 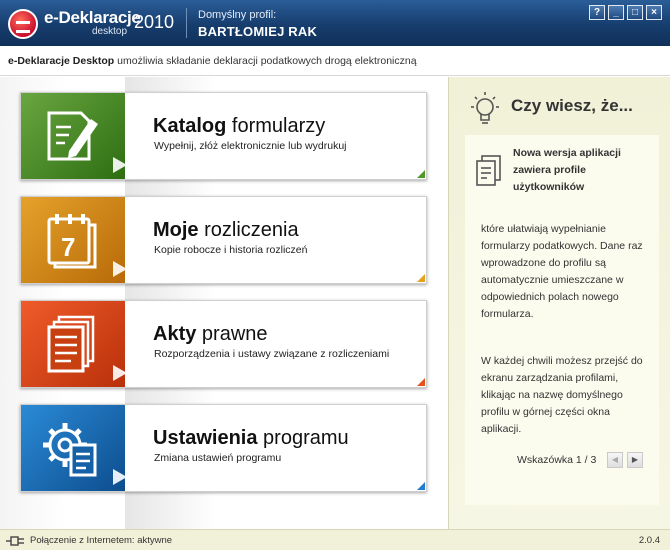 I want to click on profile-label: Domyślny profil:, so click(x=237, y=15).